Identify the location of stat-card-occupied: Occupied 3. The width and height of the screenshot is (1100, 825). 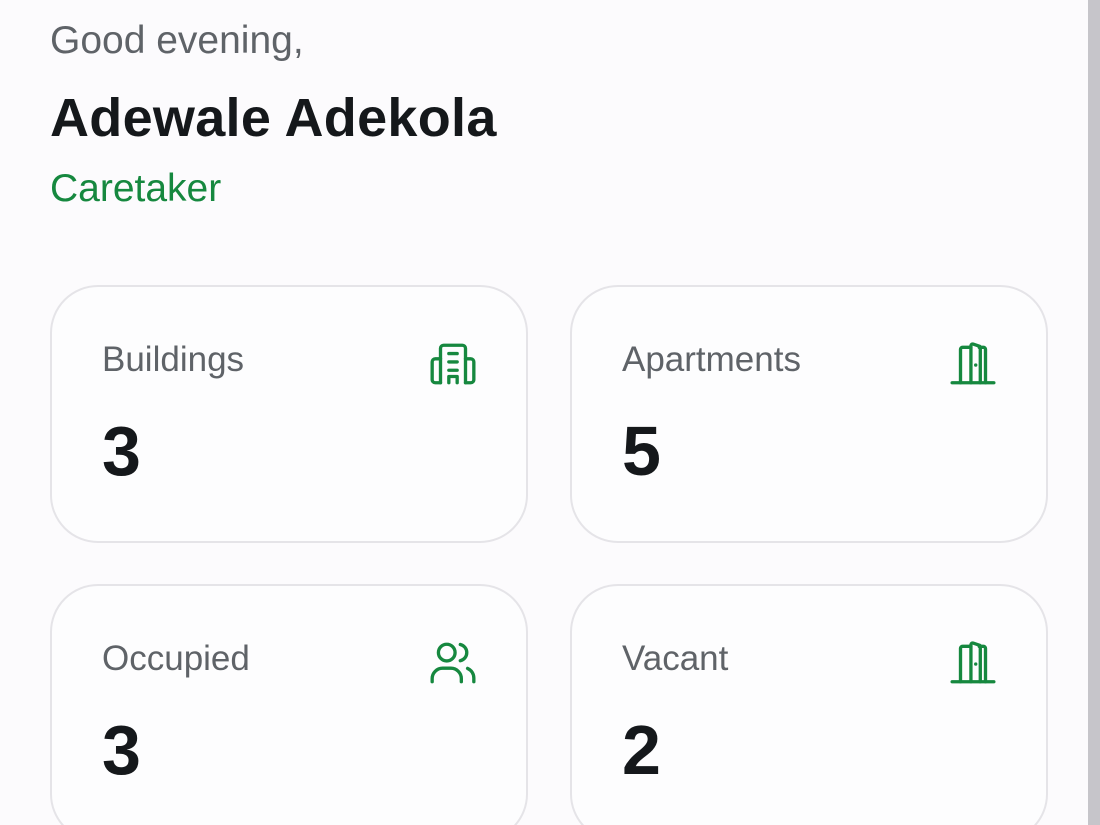
(289, 704).